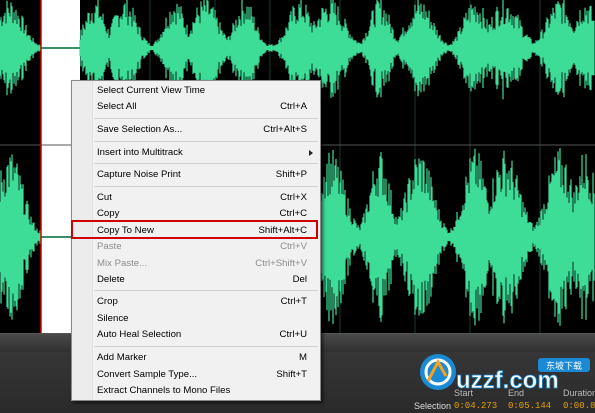  What do you see at coordinates (196, 358) in the screenshot?
I see `menu-item-add-marker: Add Marker M` at bounding box center [196, 358].